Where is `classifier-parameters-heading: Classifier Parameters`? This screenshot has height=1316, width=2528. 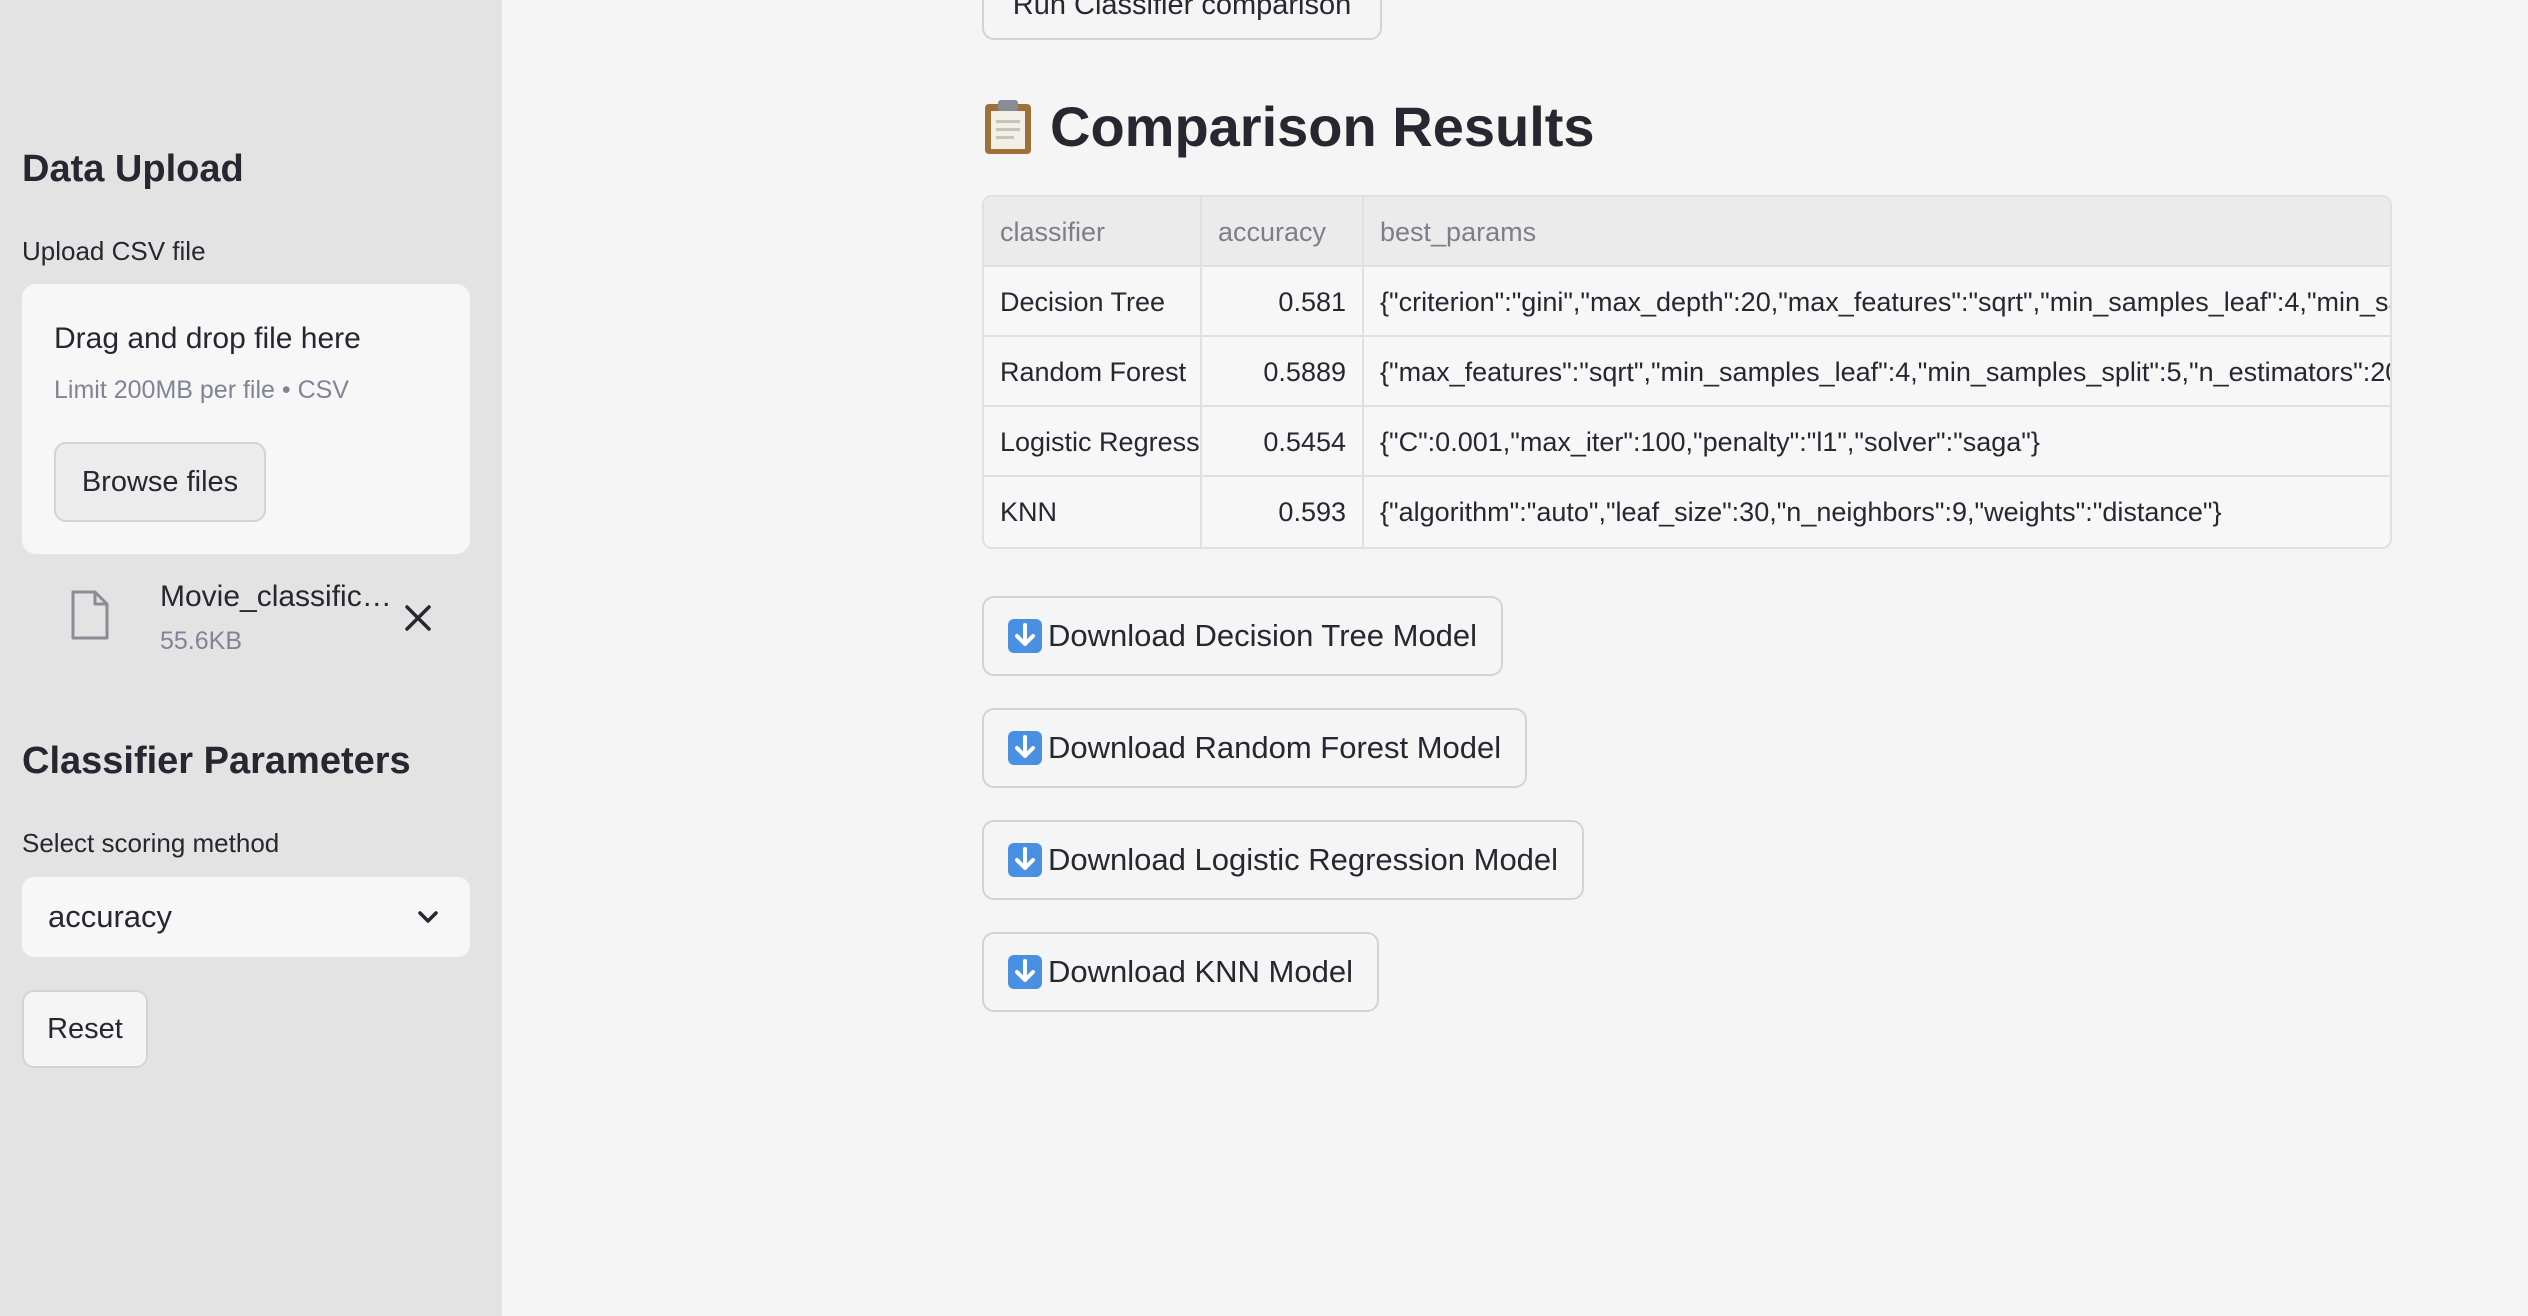
classifier-parameters-heading: Classifier Parameters is located at coordinates (216, 761).